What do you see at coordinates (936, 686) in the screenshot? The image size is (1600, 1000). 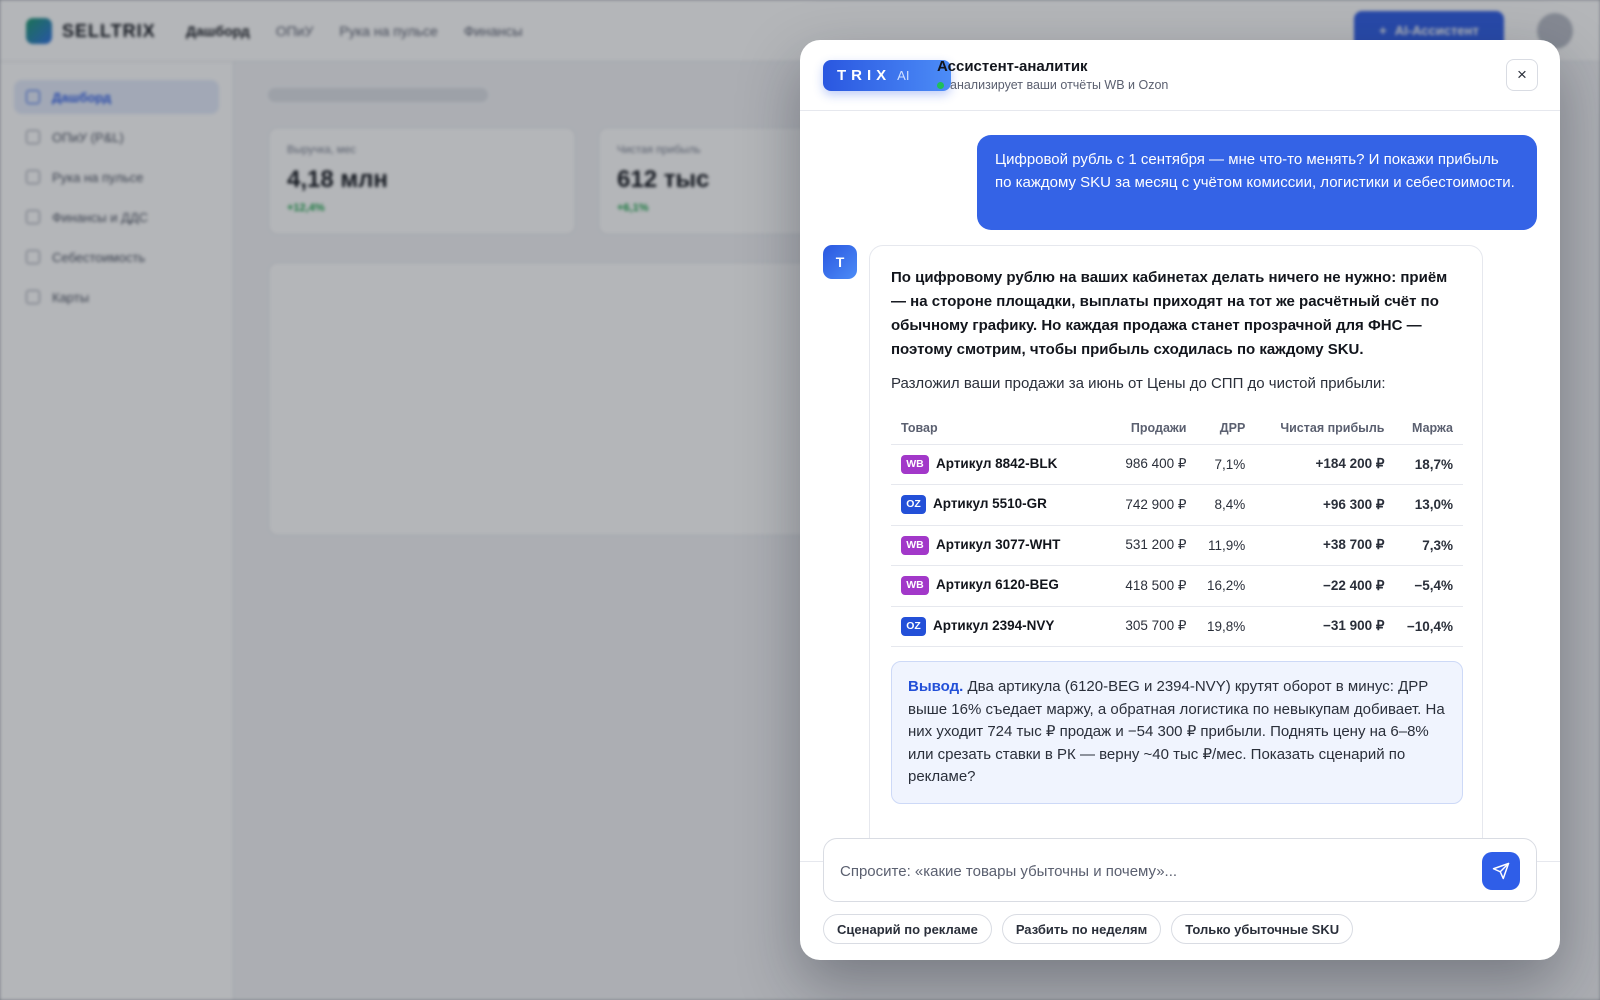 I see `conclusion-label: Вывод.` at bounding box center [936, 686].